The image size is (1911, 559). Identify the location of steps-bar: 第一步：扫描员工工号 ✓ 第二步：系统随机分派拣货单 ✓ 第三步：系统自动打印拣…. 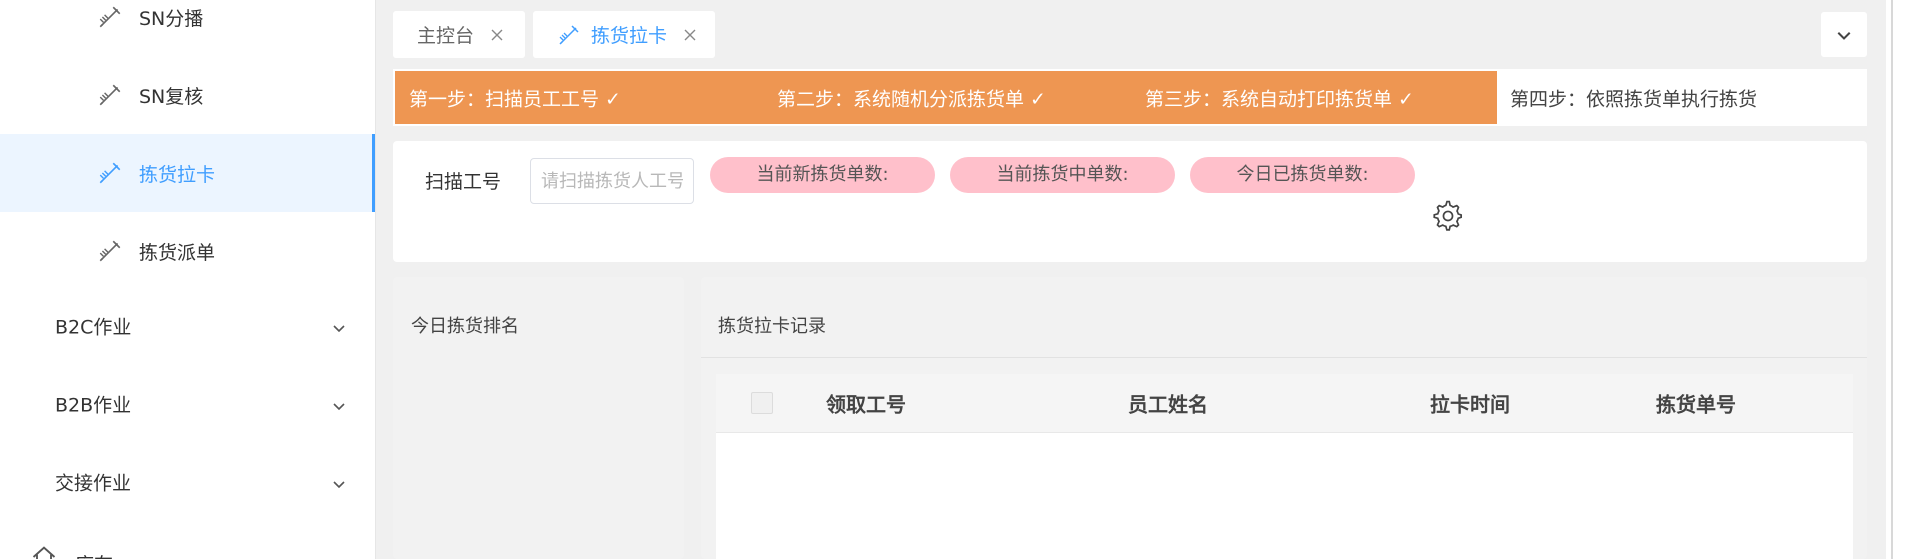
(1130, 97).